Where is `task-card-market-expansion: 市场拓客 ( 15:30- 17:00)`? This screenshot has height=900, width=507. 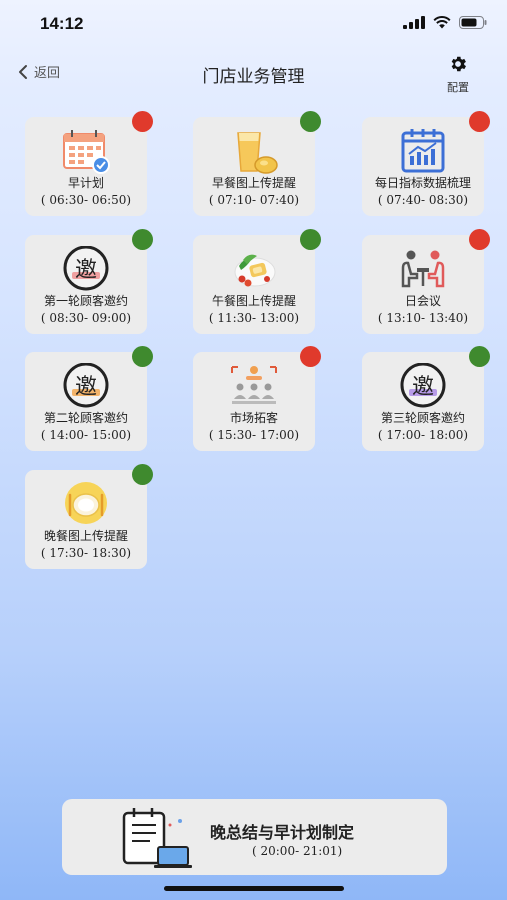 task-card-market-expansion: 市场拓客 ( 15:30- 17:00) is located at coordinates (257, 398).